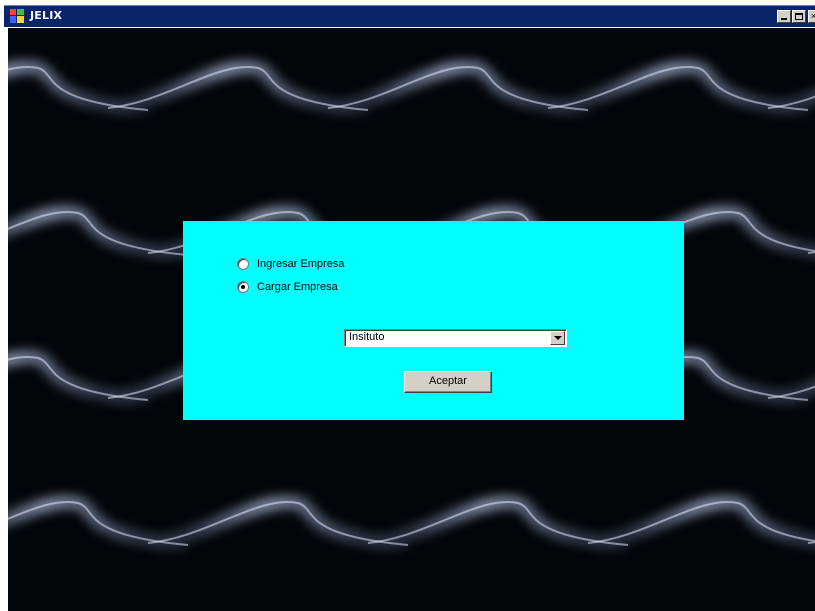  What do you see at coordinates (448, 382) in the screenshot?
I see `accept-button: Aceptar` at bounding box center [448, 382].